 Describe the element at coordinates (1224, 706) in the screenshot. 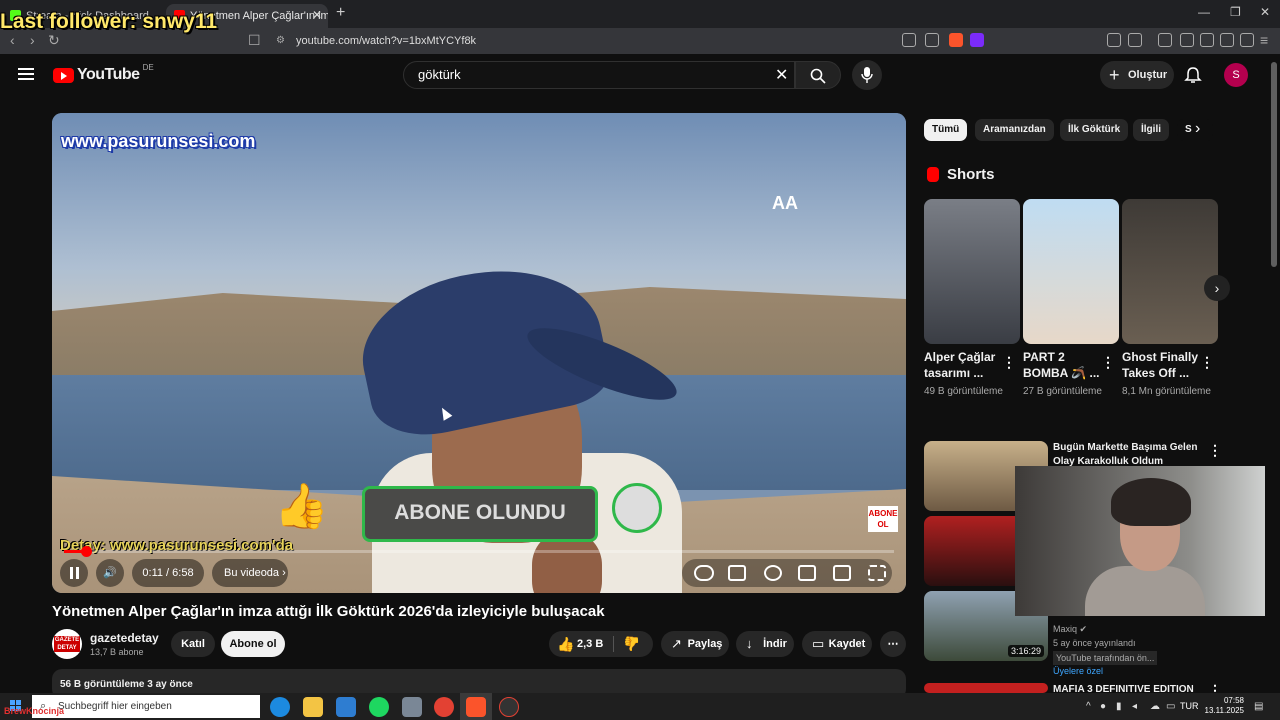

I see `tray-clock: 07:58 13.11.2025` at that location.